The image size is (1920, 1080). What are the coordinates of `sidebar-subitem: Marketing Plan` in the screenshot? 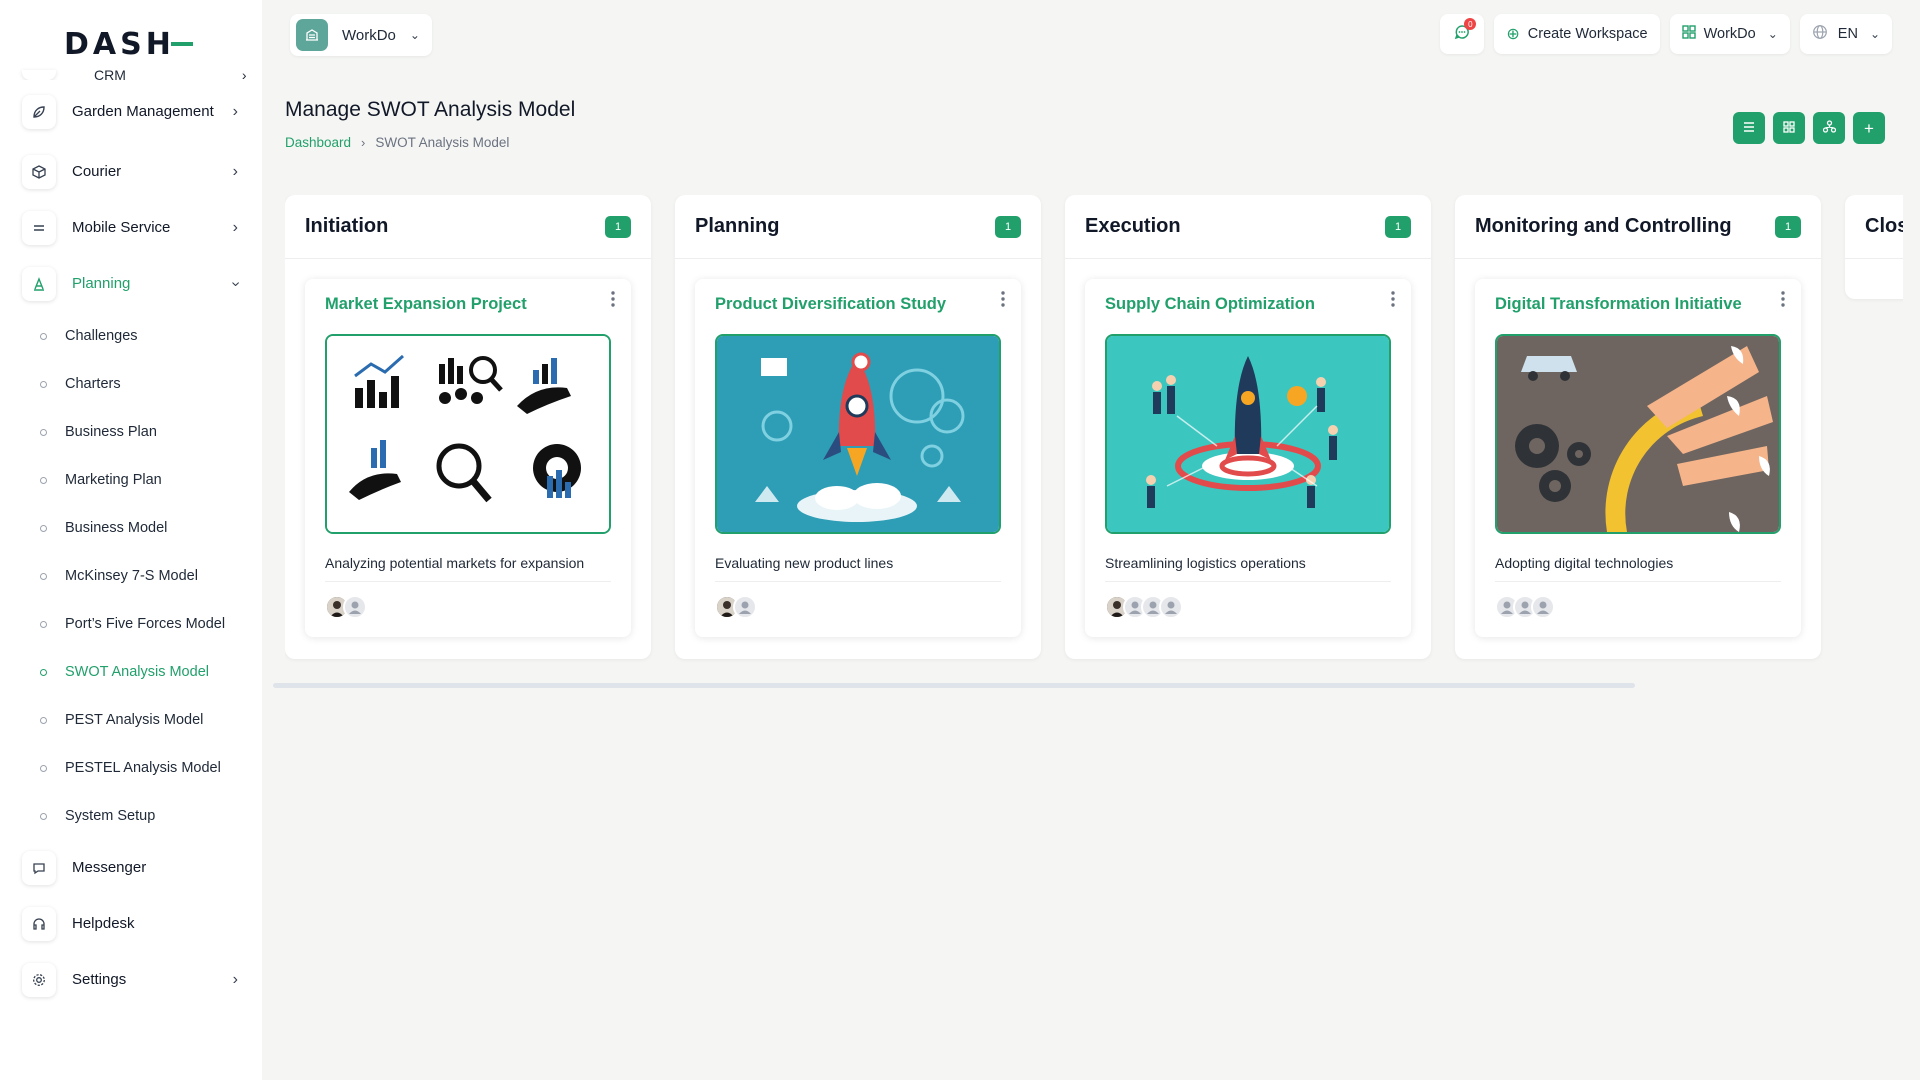 It's located at (131, 480).